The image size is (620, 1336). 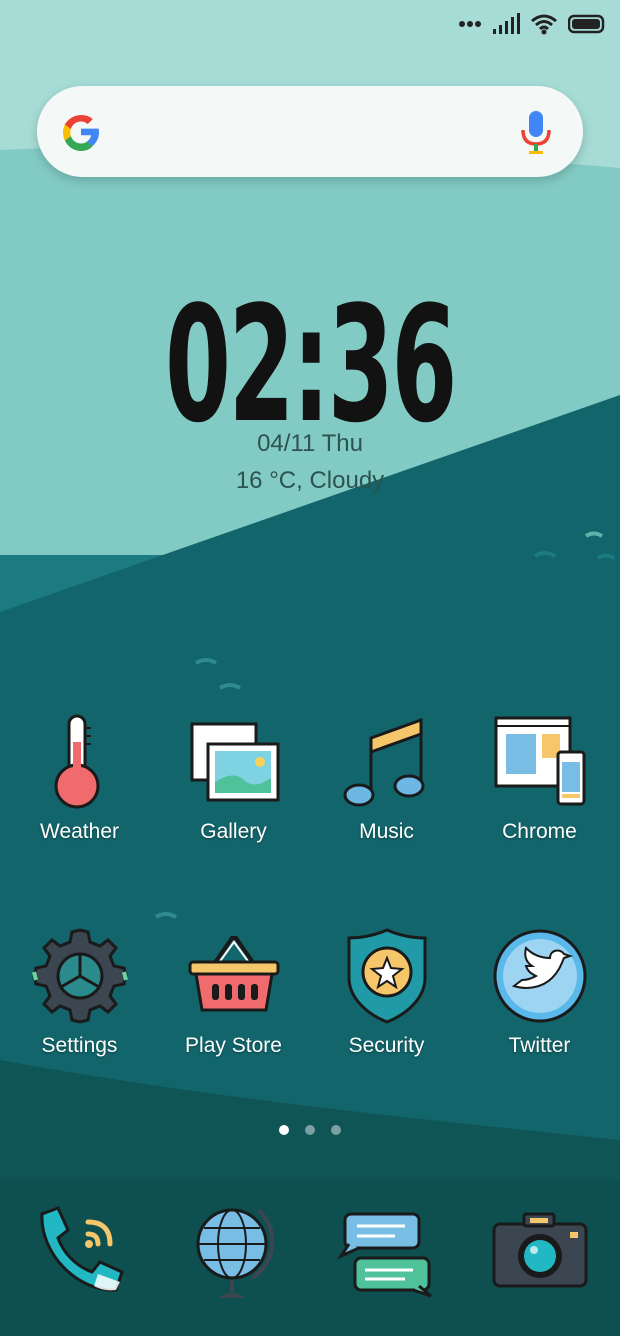 I want to click on app-twitter: Twitter, so click(x=539, y=992).